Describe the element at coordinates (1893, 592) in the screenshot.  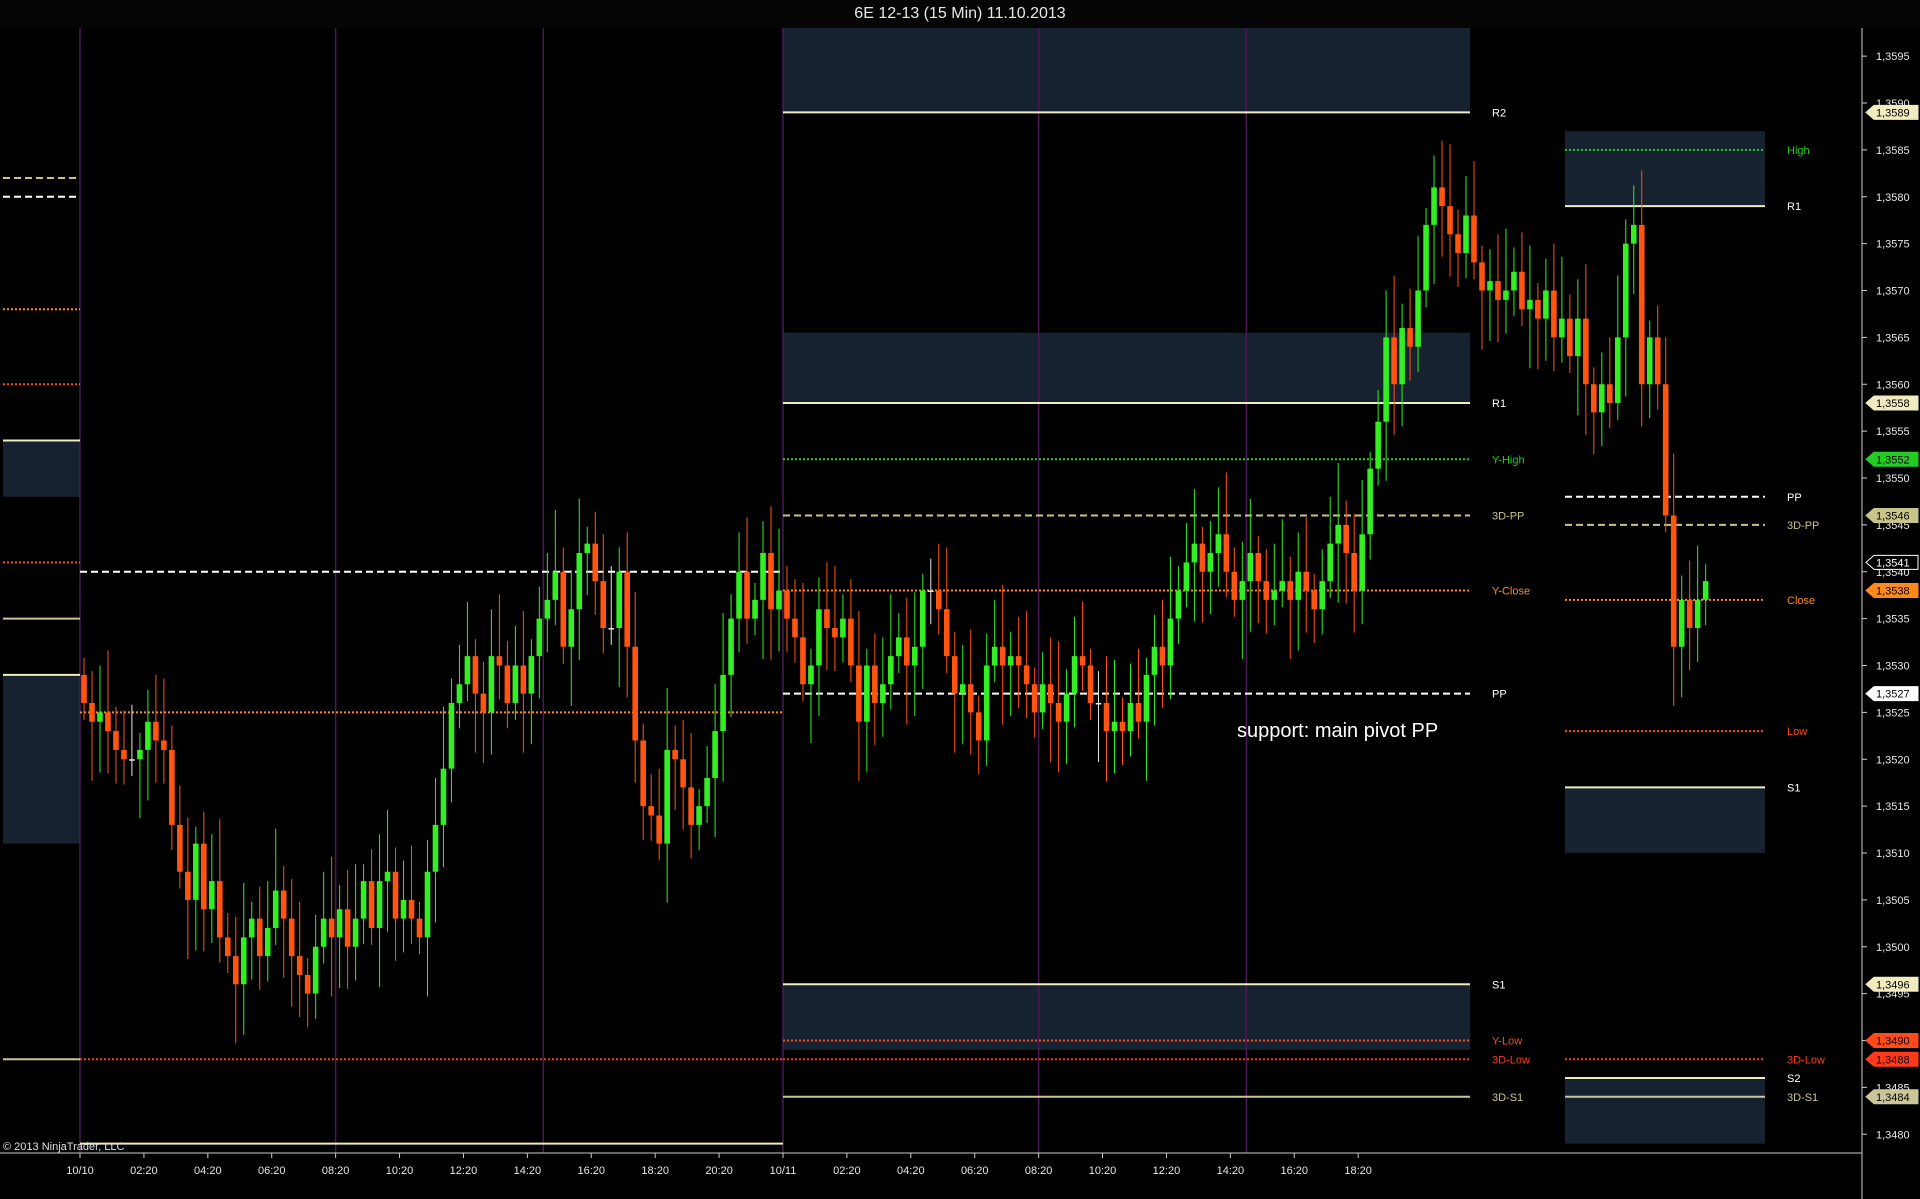
I see `price-flag-label: 1,3538` at that location.